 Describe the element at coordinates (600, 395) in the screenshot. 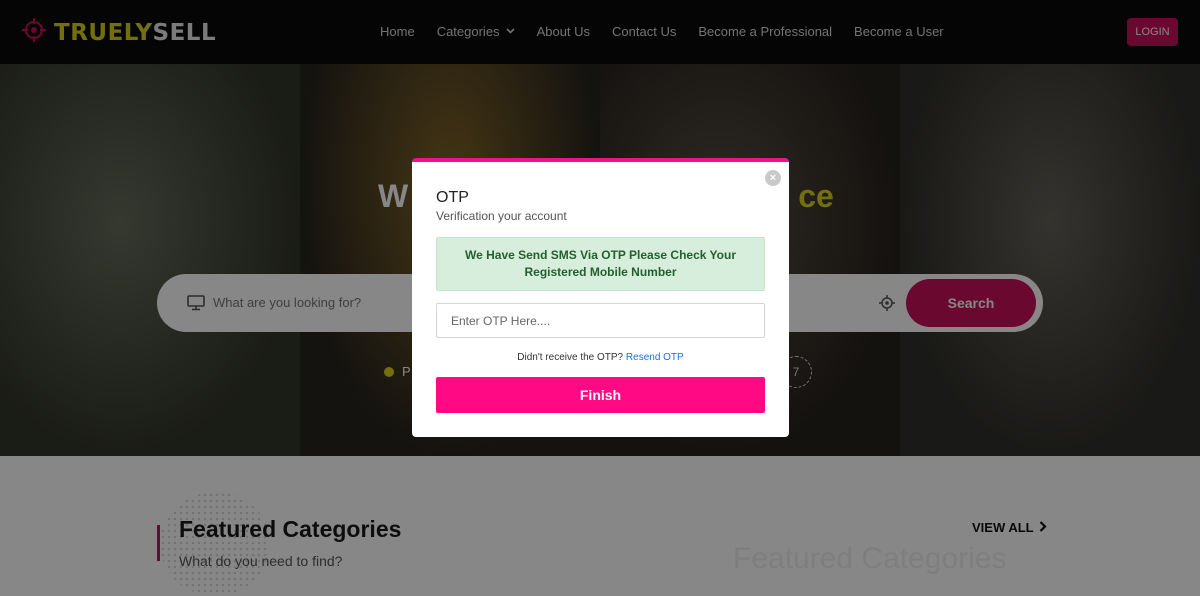

I see `finish-button: Finish` at that location.